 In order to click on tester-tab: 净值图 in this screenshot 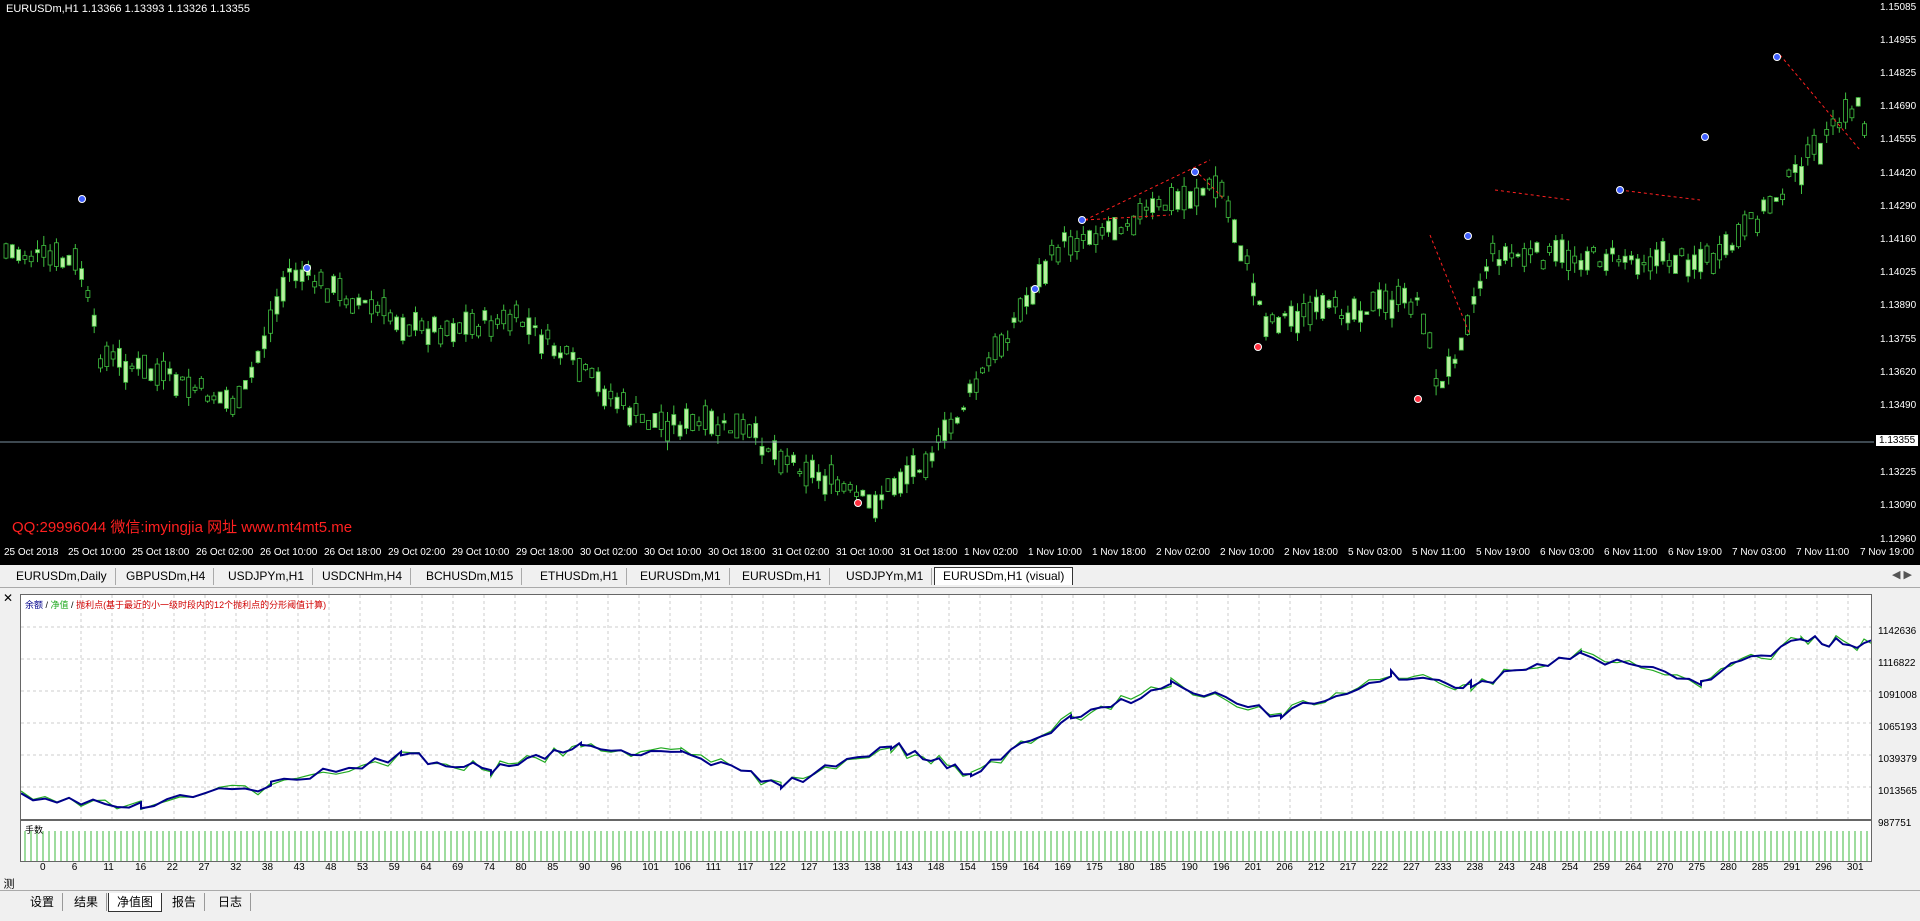, I will do `click(135, 902)`.